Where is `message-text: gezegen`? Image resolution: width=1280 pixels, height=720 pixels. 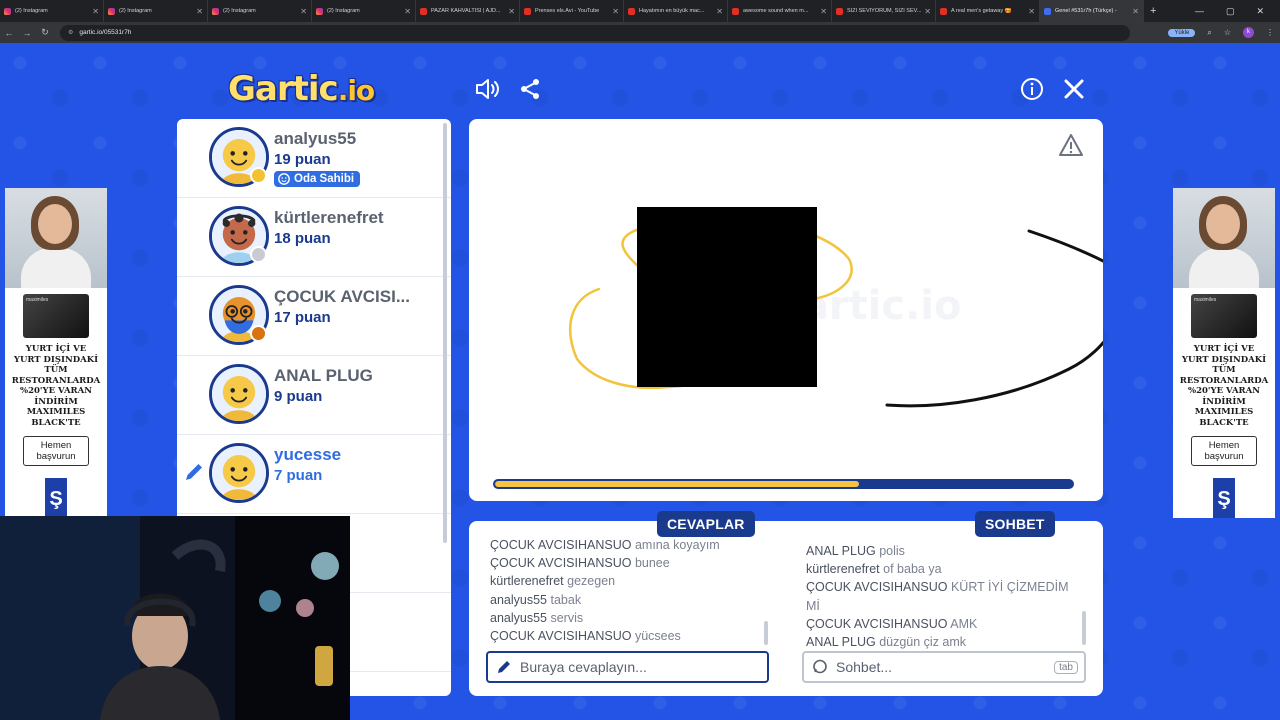 message-text: gezegen is located at coordinates (591, 581).